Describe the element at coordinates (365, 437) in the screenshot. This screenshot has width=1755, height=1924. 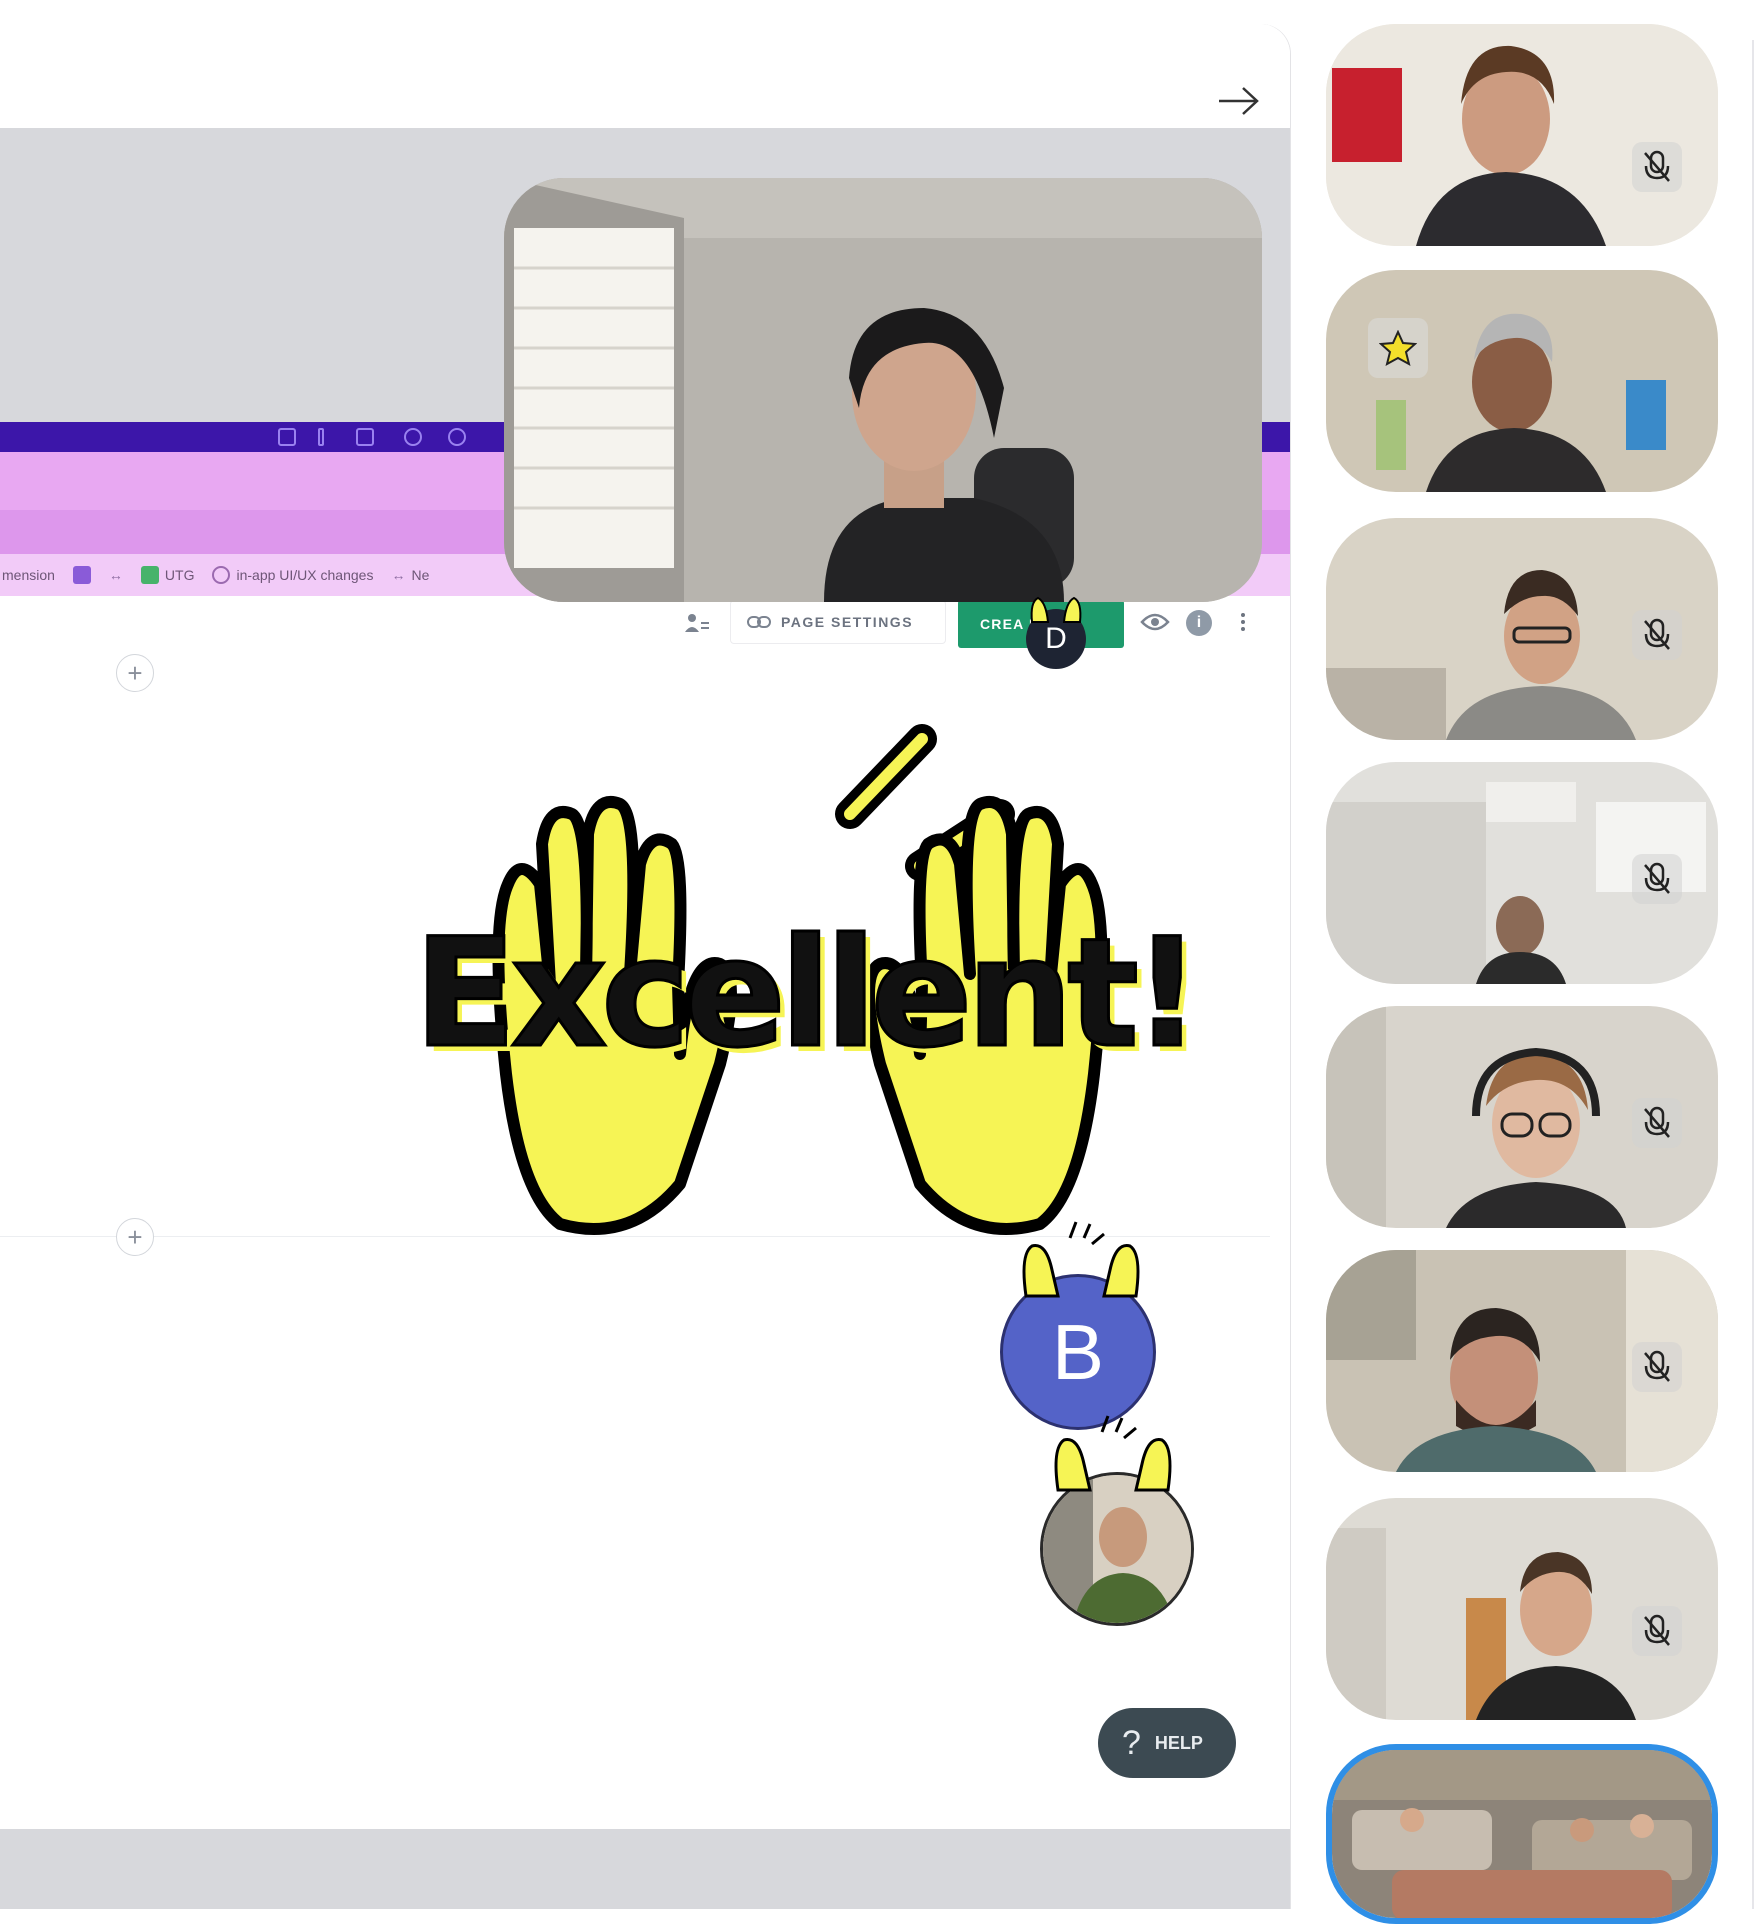
I see `calendar-icon` at that location.